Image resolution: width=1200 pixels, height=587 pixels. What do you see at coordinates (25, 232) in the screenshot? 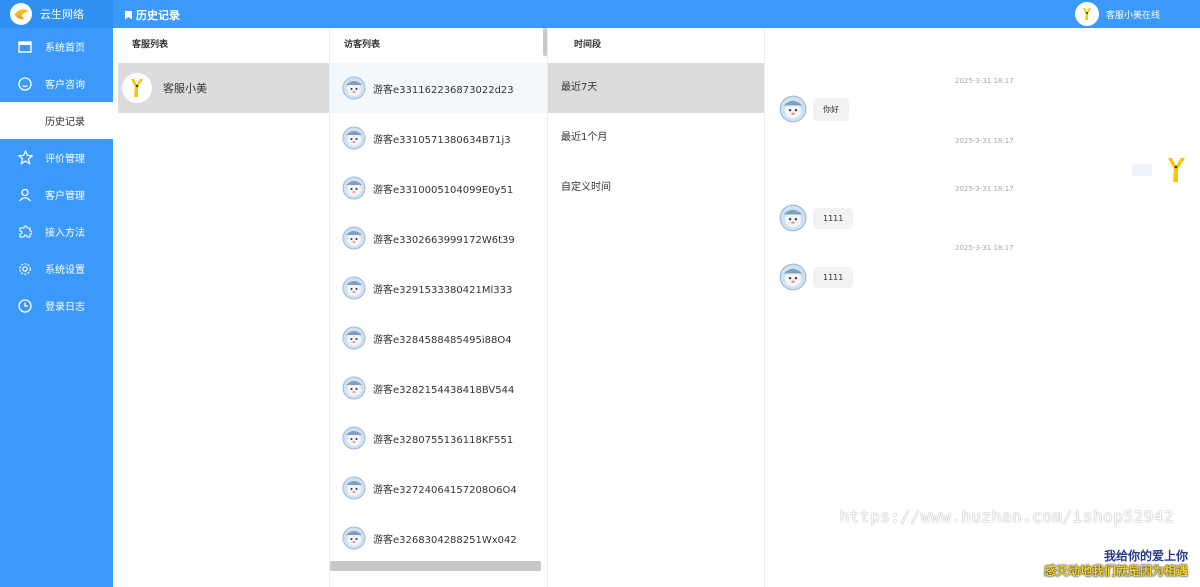
I see `puzzle-icon` at bounding box center [25, 232].